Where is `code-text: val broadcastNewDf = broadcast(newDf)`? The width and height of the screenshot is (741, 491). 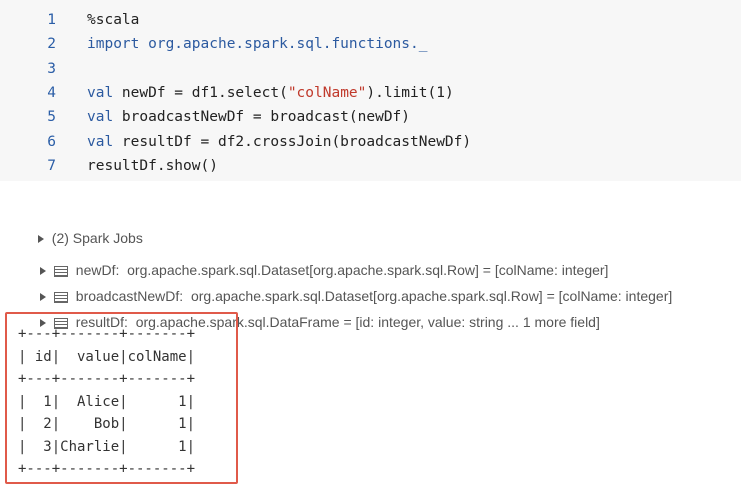
code-text: val broadcastNewDf = broadcast(newDf) is located at coordinates (248, 117).